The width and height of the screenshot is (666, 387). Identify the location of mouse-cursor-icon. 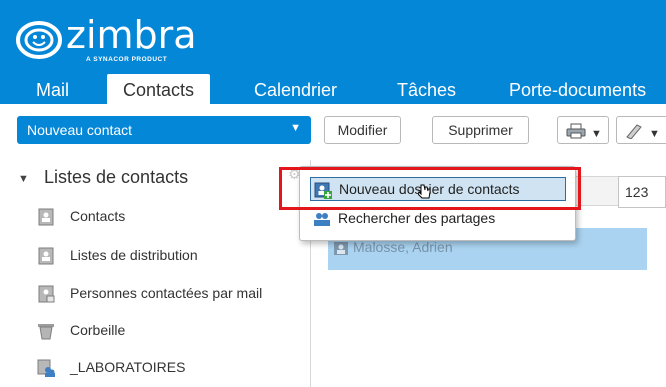
(424, 191).